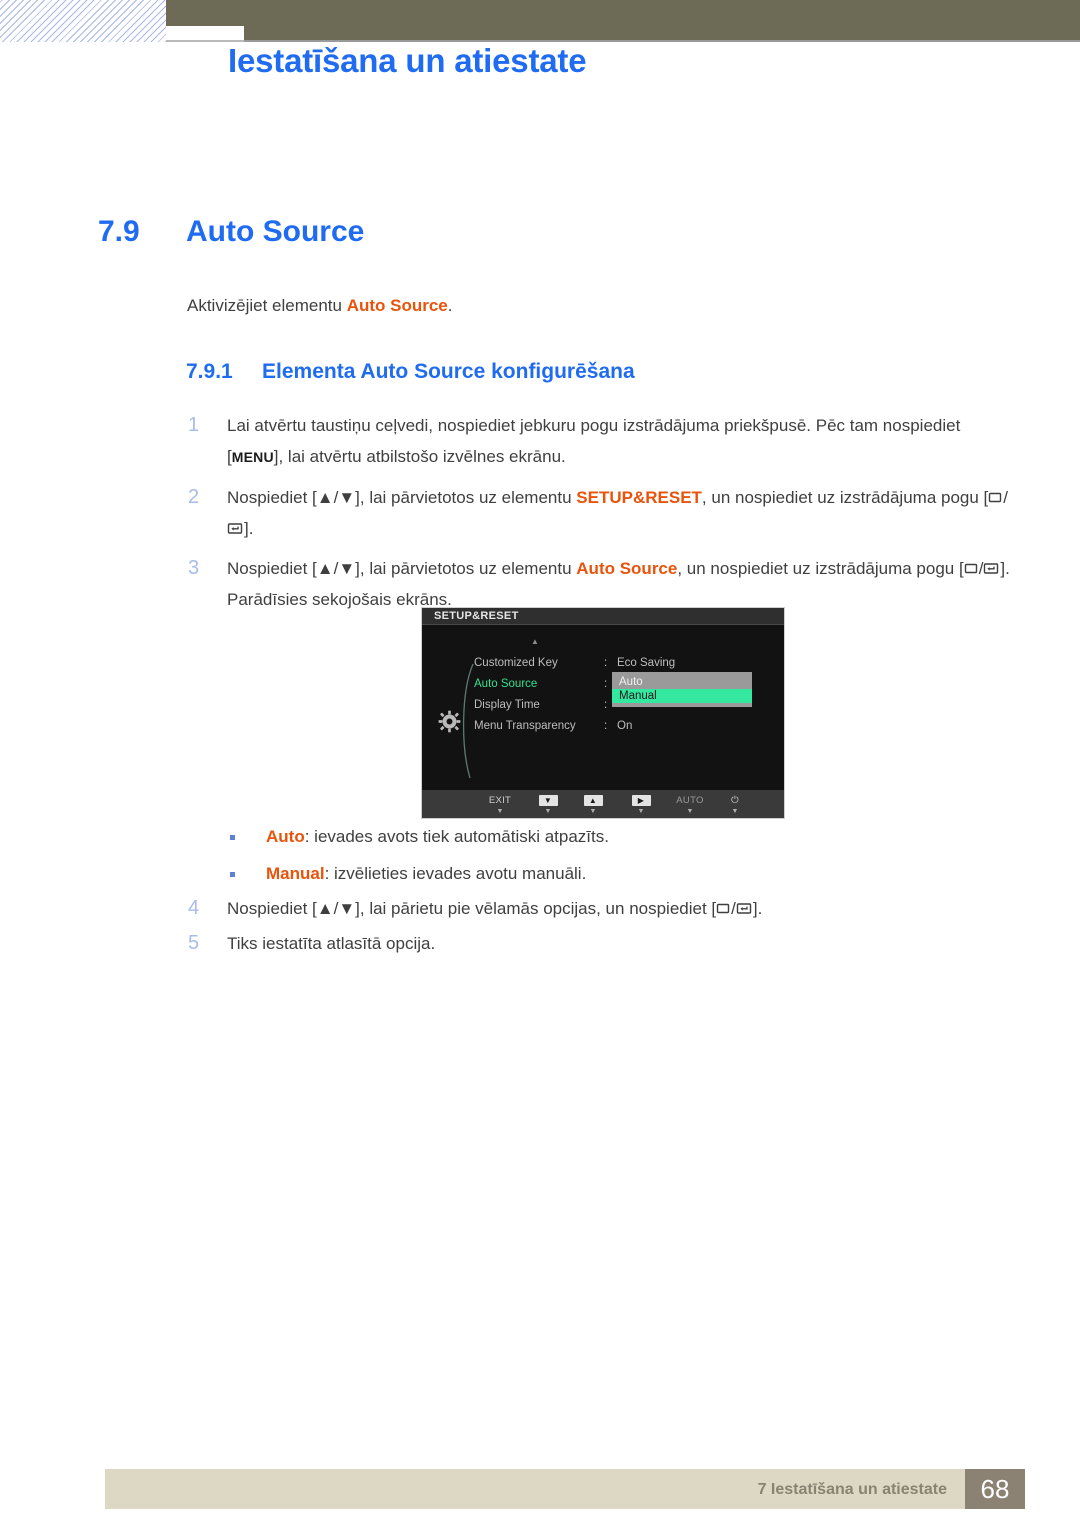  Describe the element at coordinates (506, 684) in the screenshot. I see `osd-row-label: Auto Source` at that location.